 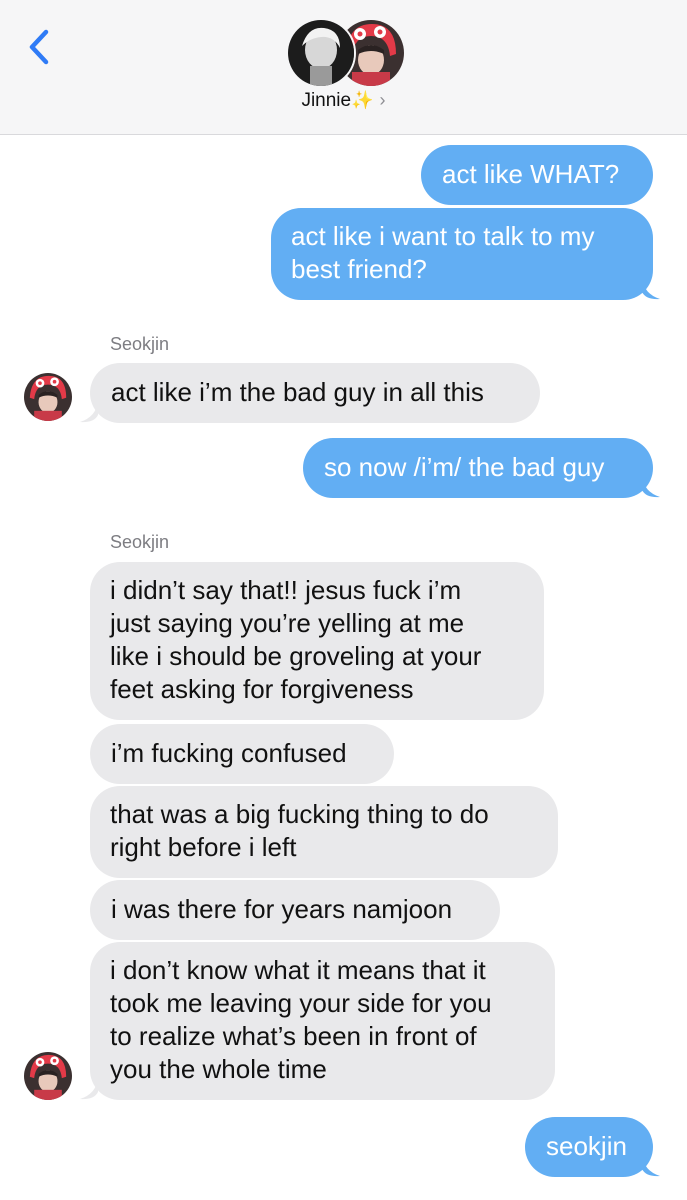 I want to click on incoming-message: act like i’m the bad guy in all this, so click(x=315, y=393).